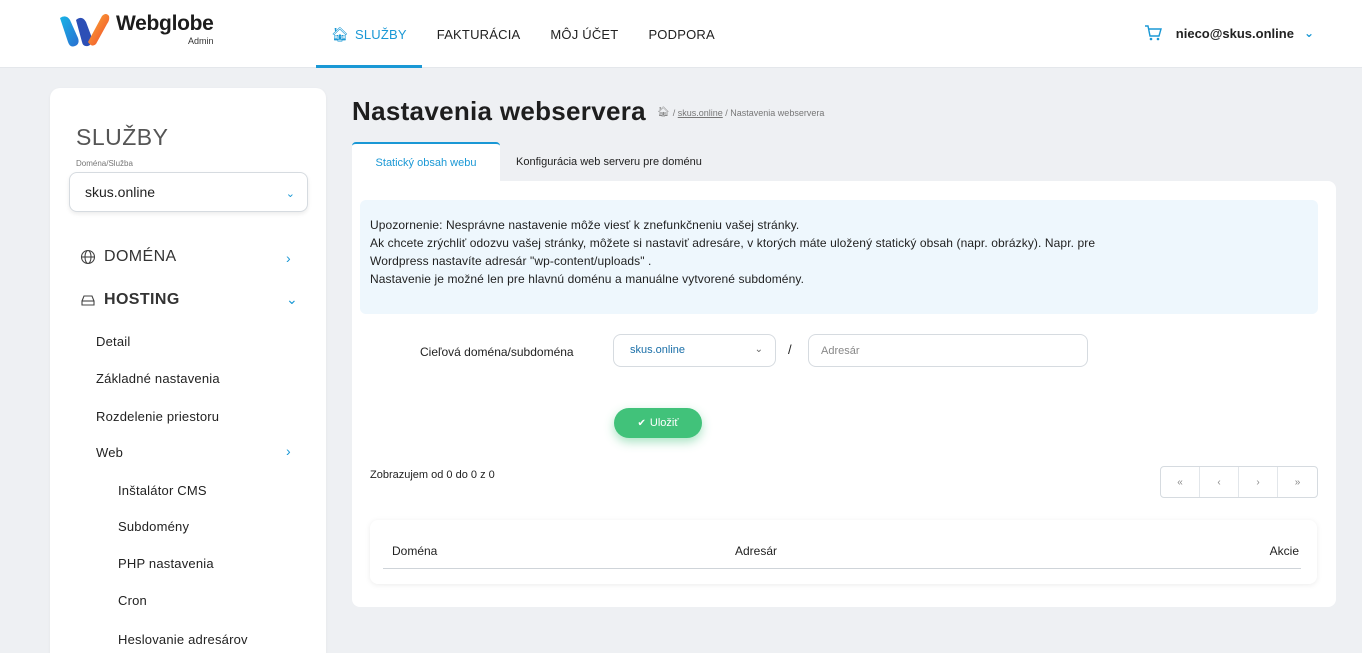 The height and width of the screenshot is (653, 1362). I want to click on sidebar-item-rozdelenie-priestoru: Rozdelenie priestoru, so click(157, 416).